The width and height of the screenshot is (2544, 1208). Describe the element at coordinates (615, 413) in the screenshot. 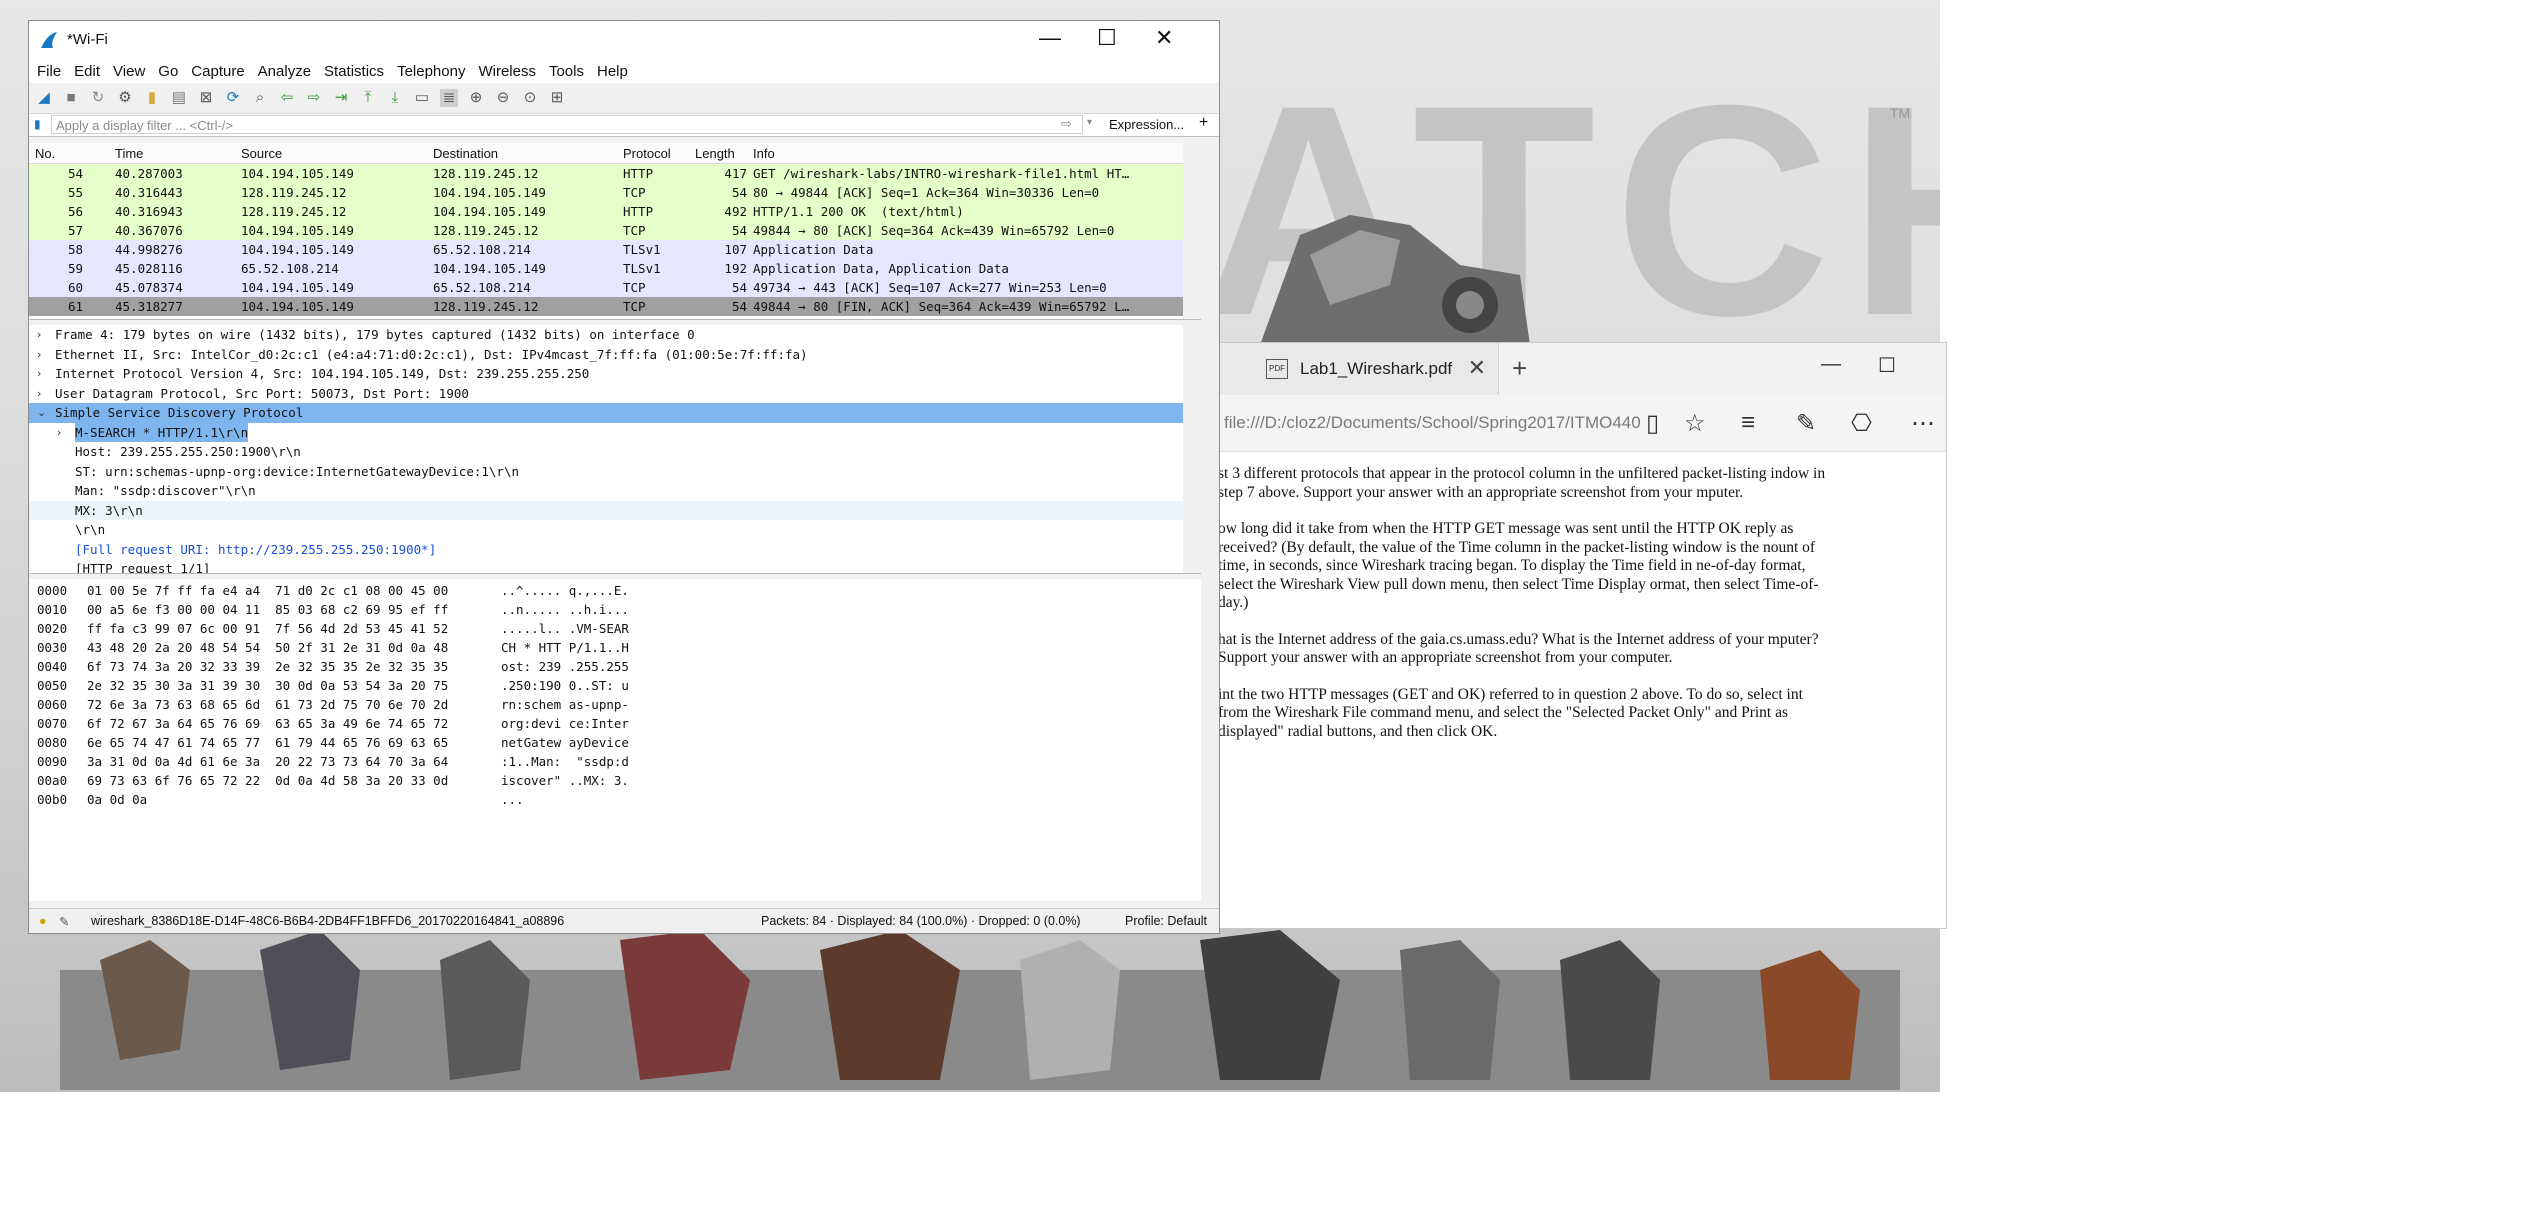

I see `detail-row-selected: ⌄ Simple Service Discovery Protocol` at that location.